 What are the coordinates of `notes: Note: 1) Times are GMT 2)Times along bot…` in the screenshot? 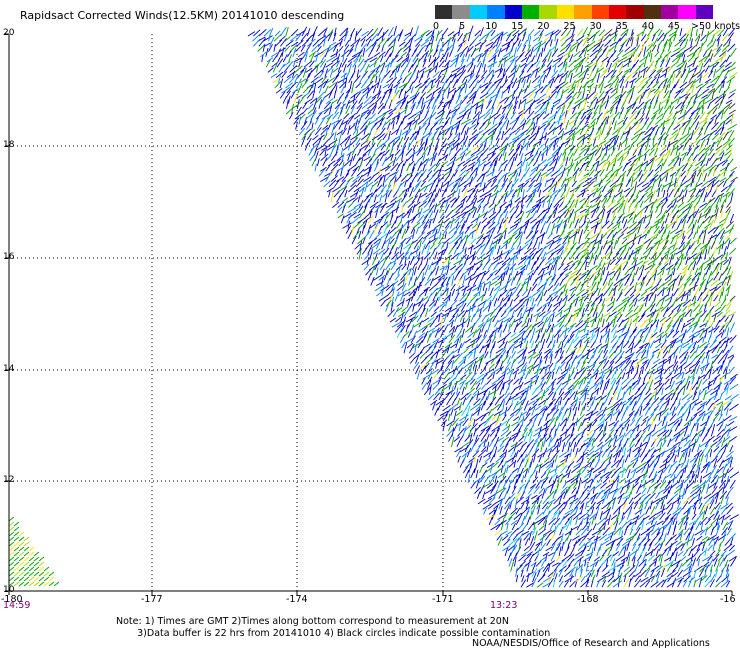 It's located at (333, 628).